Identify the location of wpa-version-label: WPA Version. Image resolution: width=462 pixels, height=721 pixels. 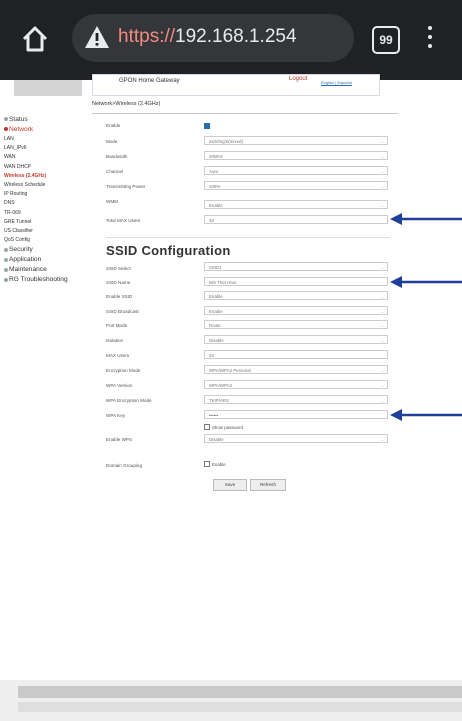
(119, 385).